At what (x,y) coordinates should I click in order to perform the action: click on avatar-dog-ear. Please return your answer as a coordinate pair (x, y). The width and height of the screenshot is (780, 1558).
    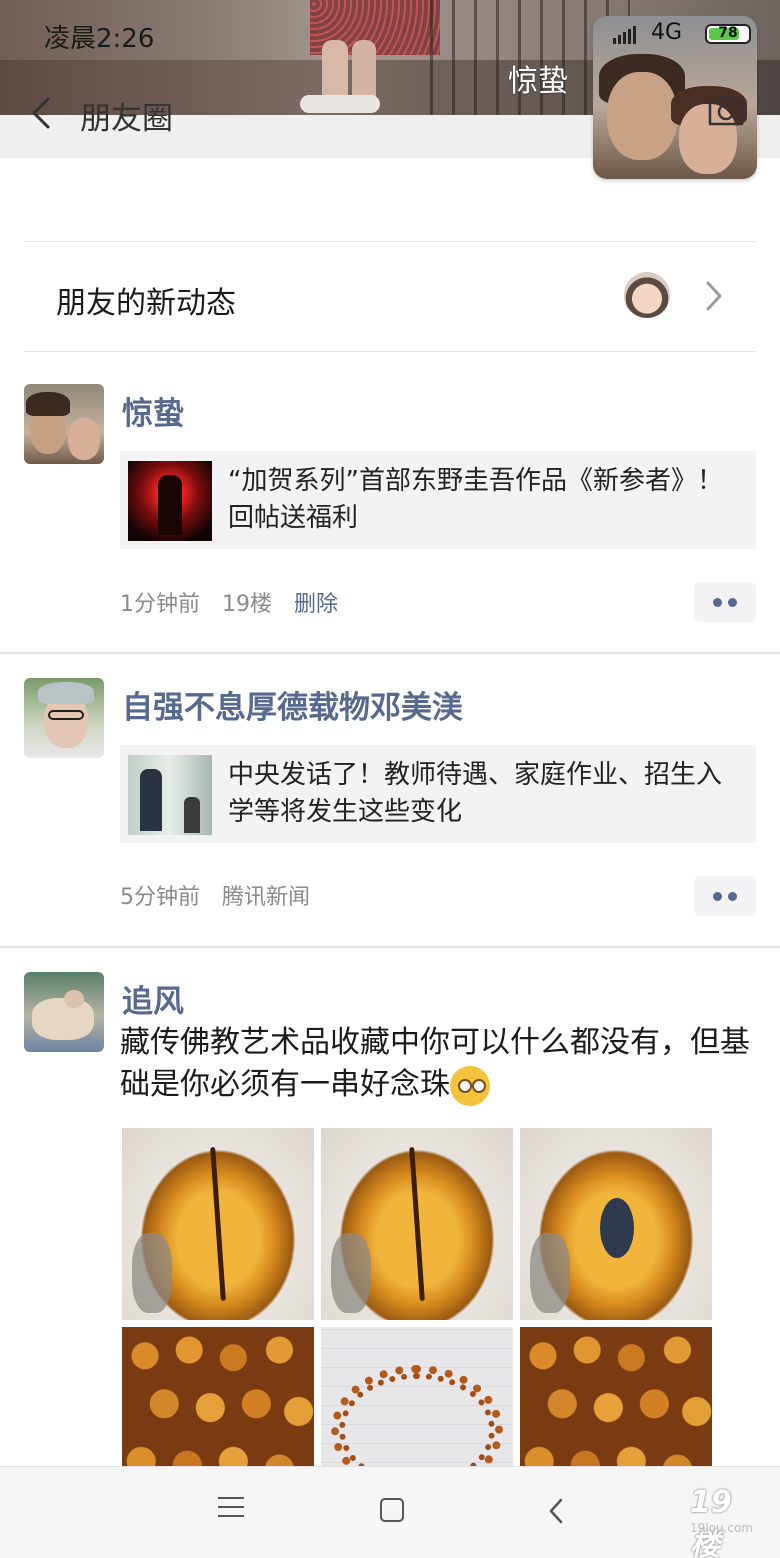
    Looking at the image, I should click on (74, 999).